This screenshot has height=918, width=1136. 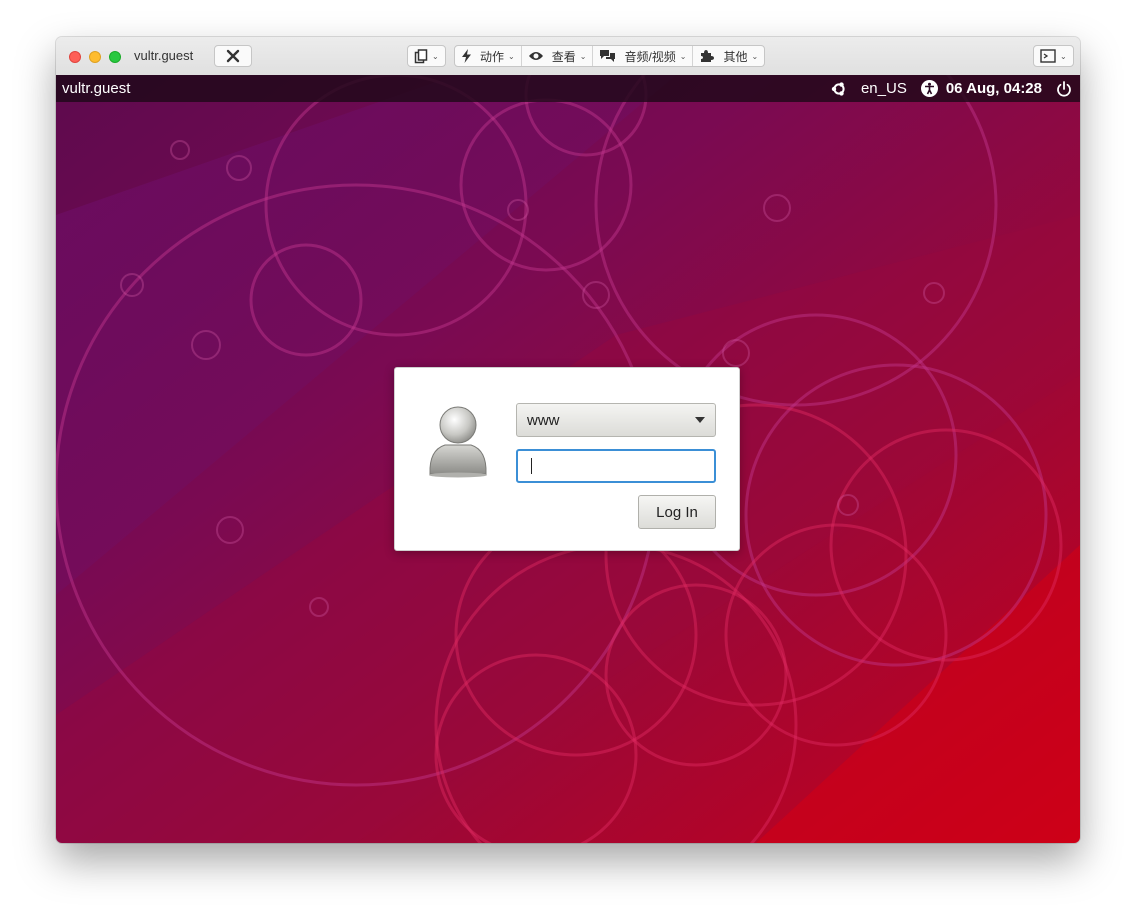 I want to click on clipboard-menu: ⌄, so click(x=426, y=56).